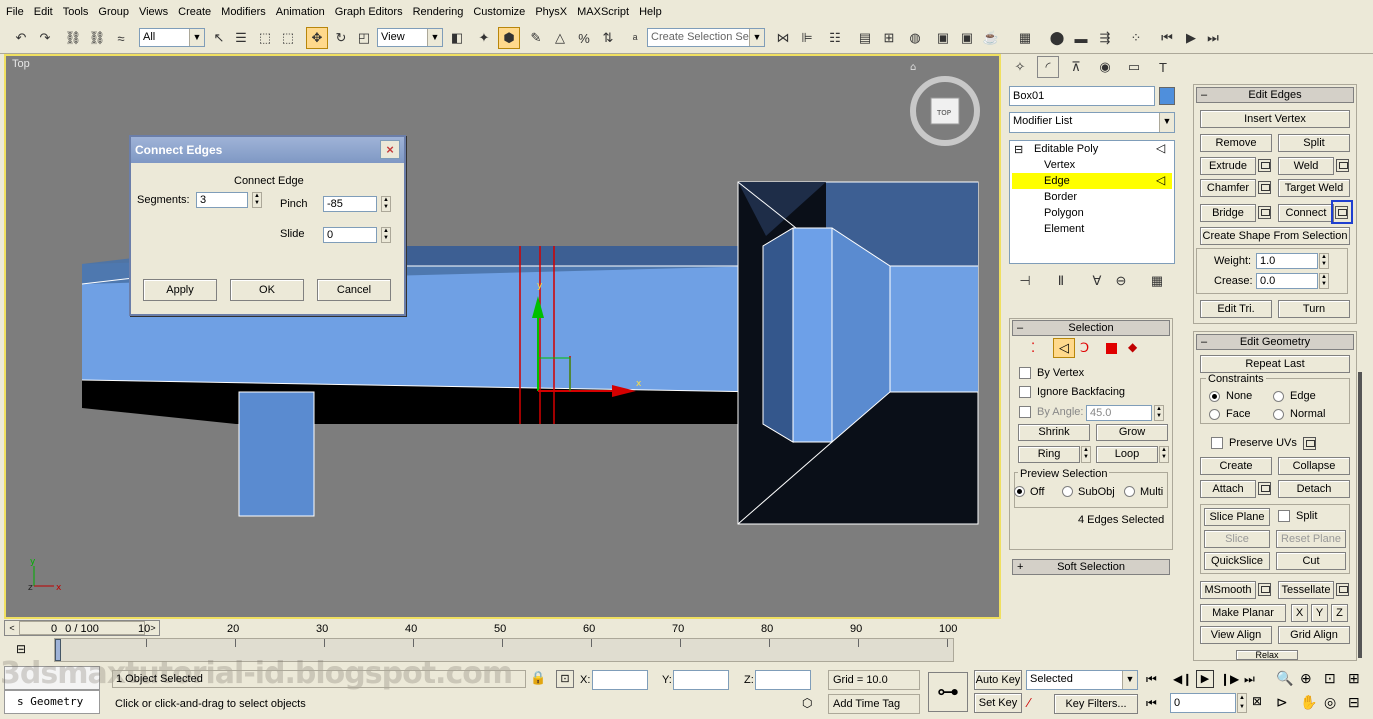 This screenshot has width=1373, height=719. What do you see at coordinates (1278, 396) in the screenshot?
I see `constraint-edge-radio` at bounding box center [1278, 396].